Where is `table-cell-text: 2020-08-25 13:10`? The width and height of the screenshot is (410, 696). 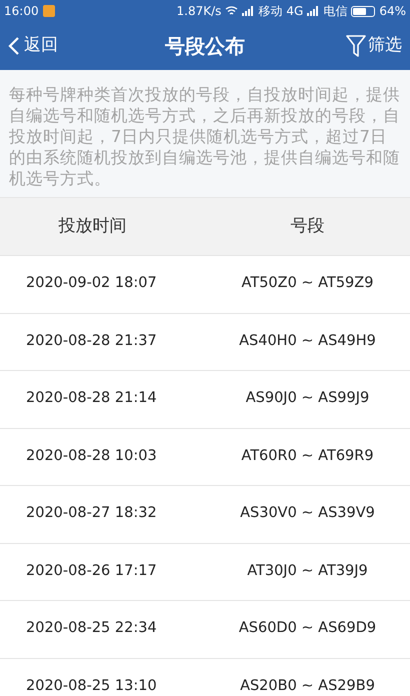 table-cell-text: 2020-08-25 13:10 is located at coordinates (91, 686).